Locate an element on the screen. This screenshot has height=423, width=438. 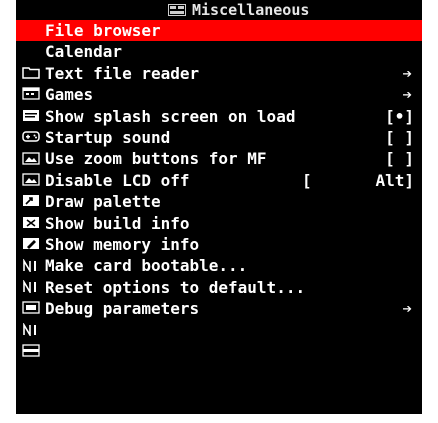
menu-item-startup-sound: Startup sound [ ] is located at coordinates (219, 156).